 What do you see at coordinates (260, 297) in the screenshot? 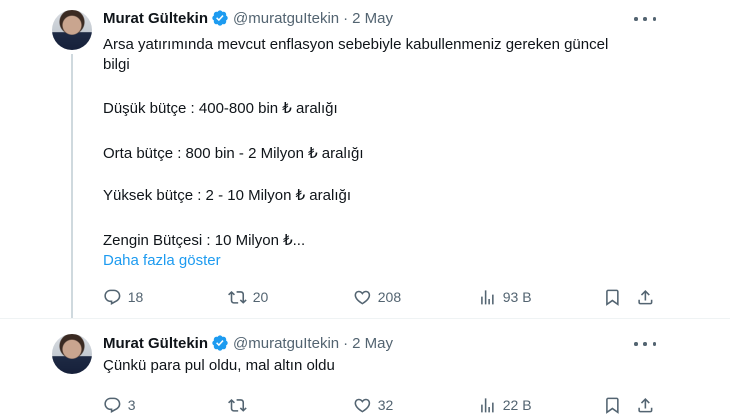
I see `retweet-count: 20` at bounding box center [260, 297].